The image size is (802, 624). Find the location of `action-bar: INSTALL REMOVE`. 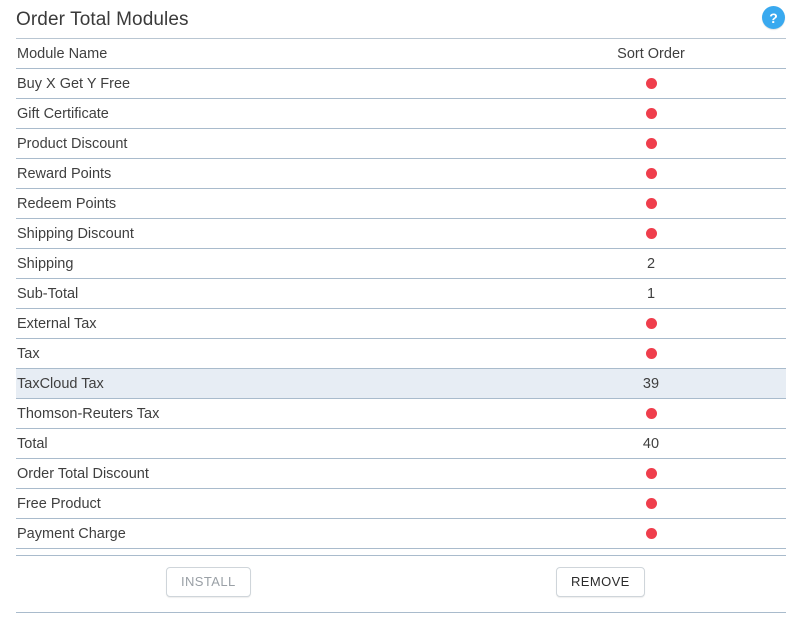

action-bar: INSTALL REMOVE is located at coordinates (401, 584).